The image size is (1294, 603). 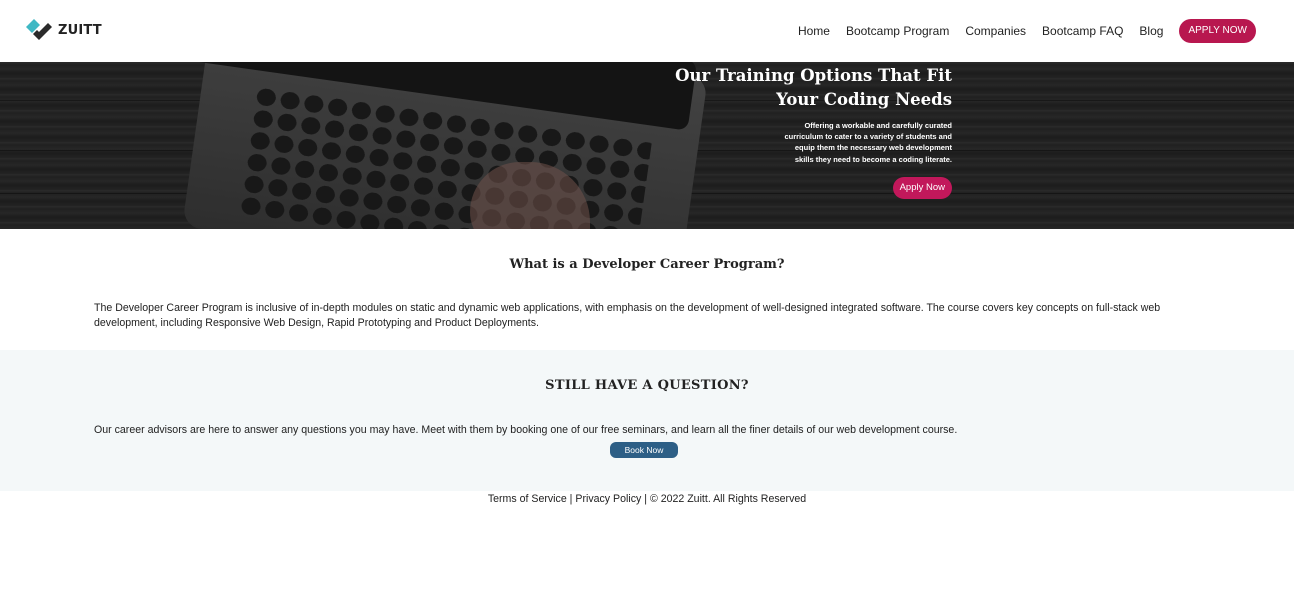 What do you see at coordinates (527, 499) in the screenshot?
I see `terms-of-service-link: Terms of Service` at bounding box center [527, 499].